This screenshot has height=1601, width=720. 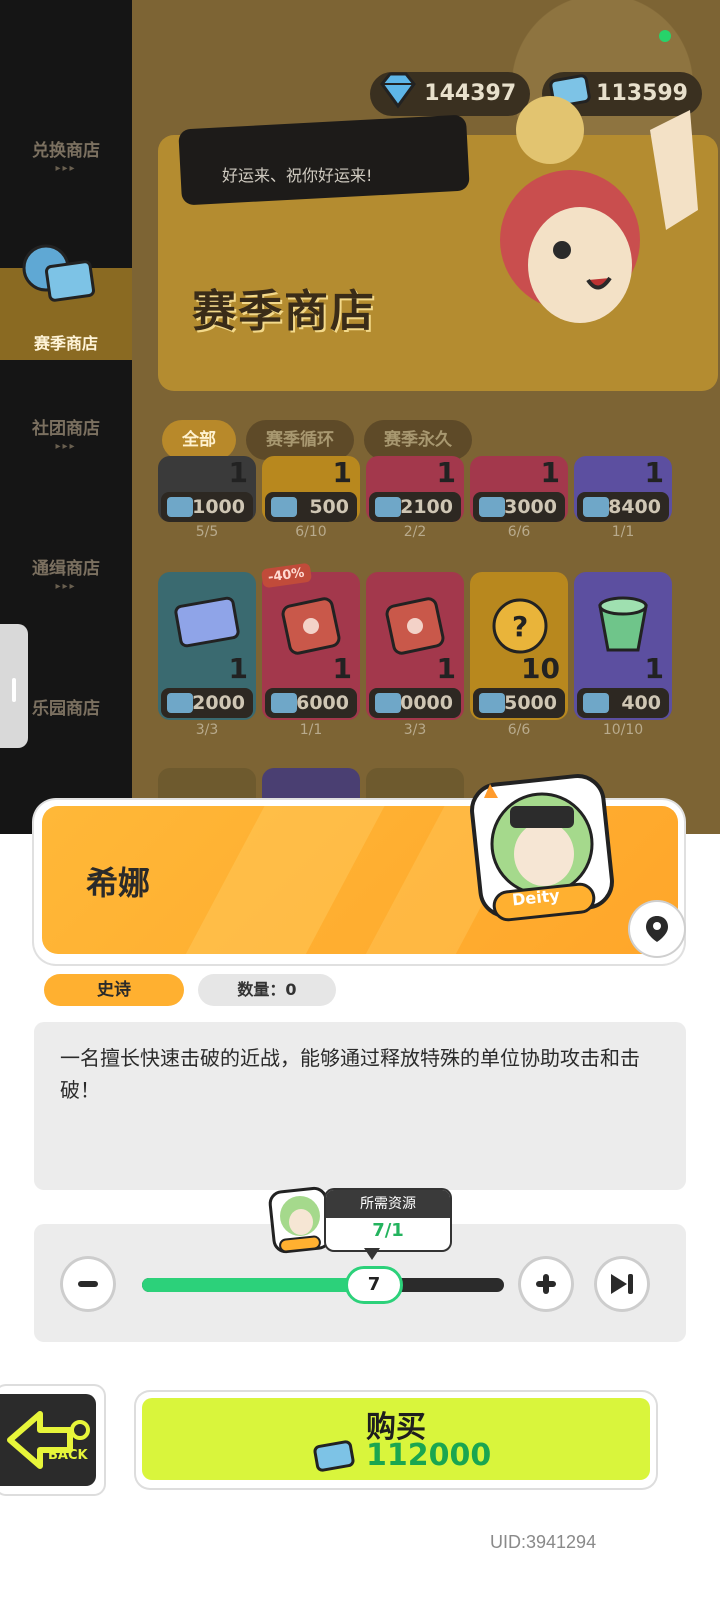 What do you see at coordinates (429, 1455) in the screenshot?
I see `buy-price: 112000` at bounding box center [429, 1455].